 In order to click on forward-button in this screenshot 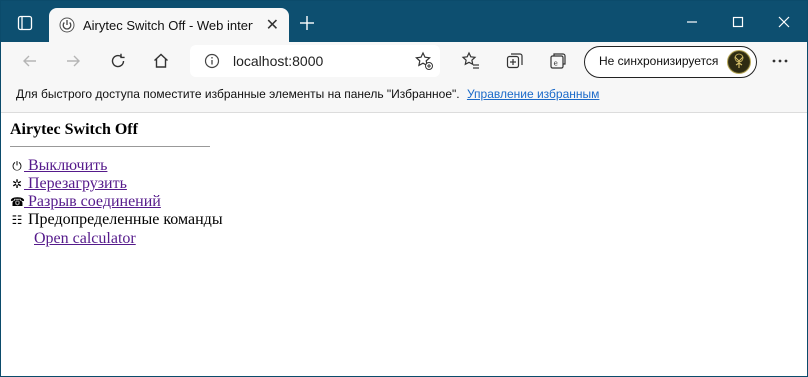, I will do `click(73, 61)`.